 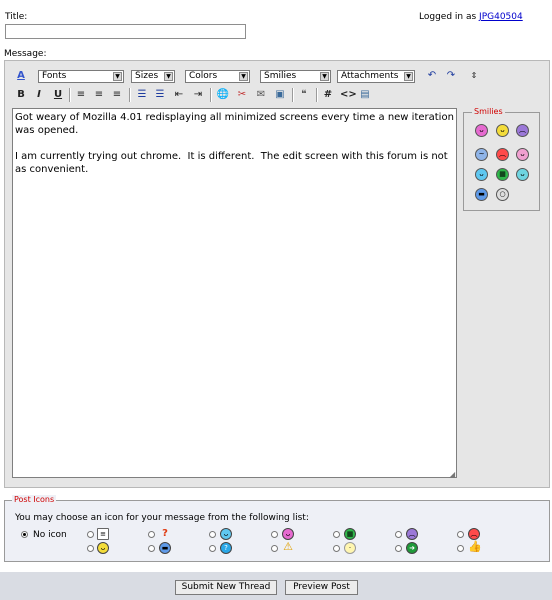 I want to click on fonts-dropdown: Fonts ▼, so click(x=81, y=76).